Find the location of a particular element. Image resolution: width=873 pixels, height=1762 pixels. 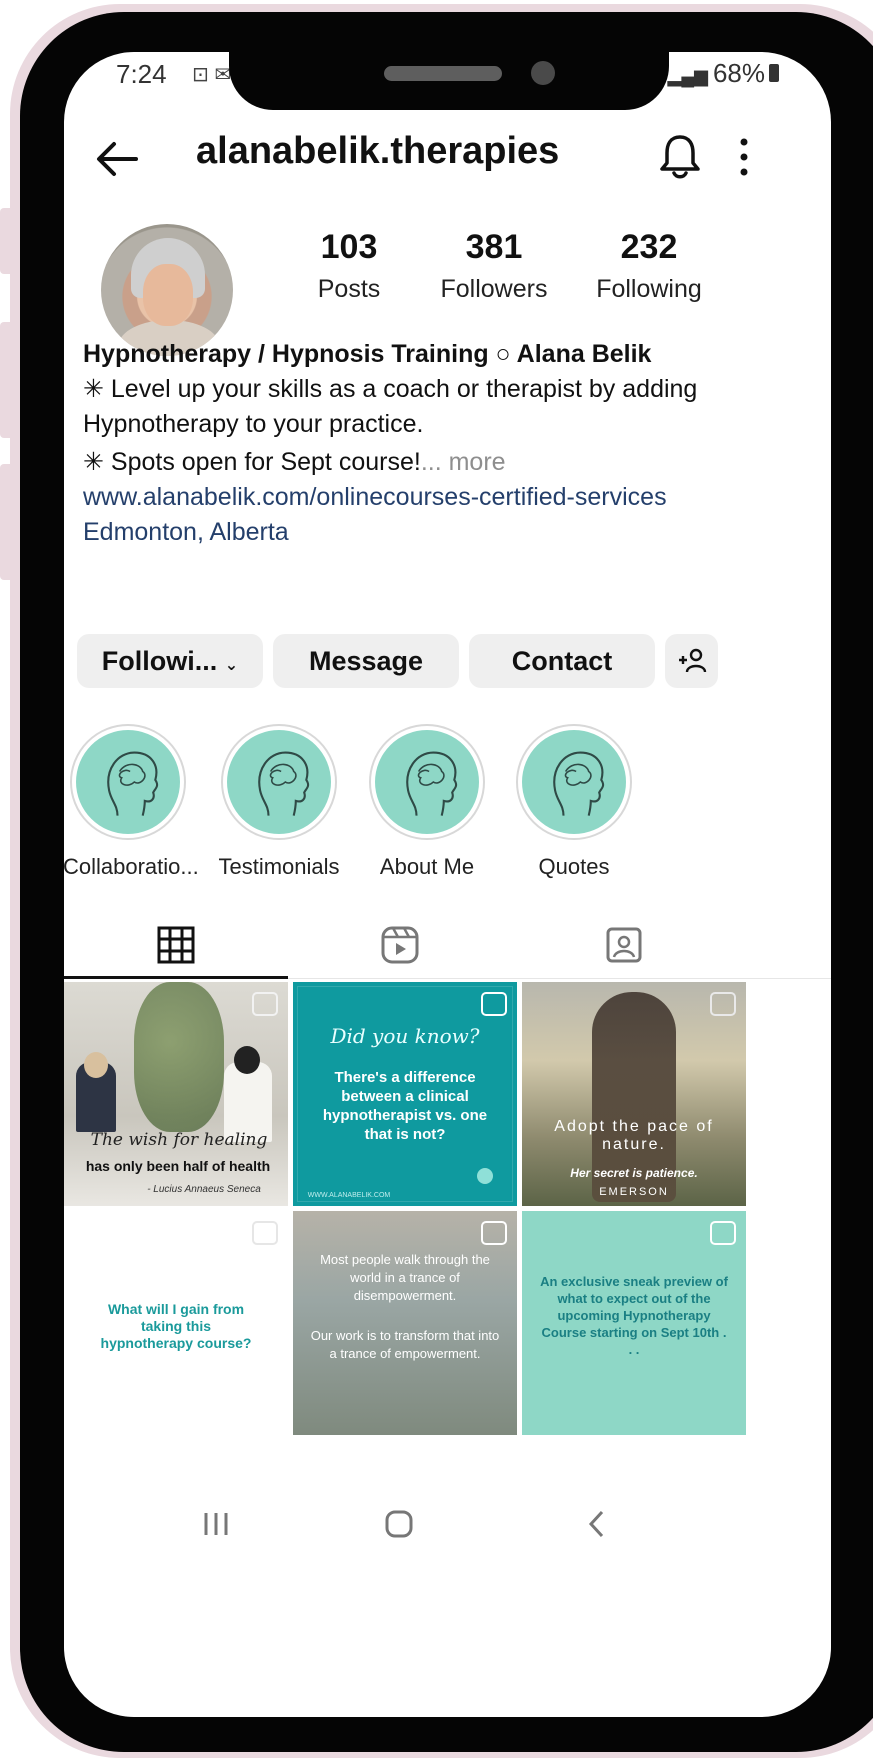

profile-tabs is located at coordinates (447, 946).